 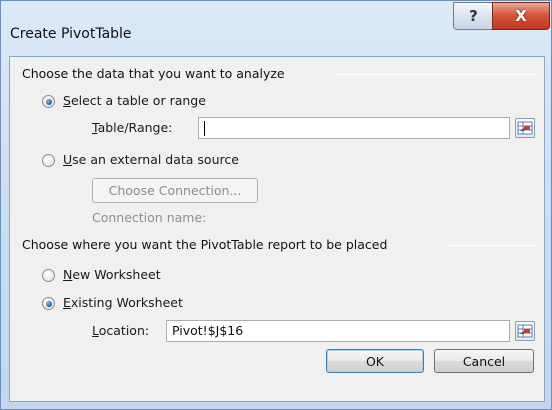 I want to click on close-button: X, so click(x=521, y=16).